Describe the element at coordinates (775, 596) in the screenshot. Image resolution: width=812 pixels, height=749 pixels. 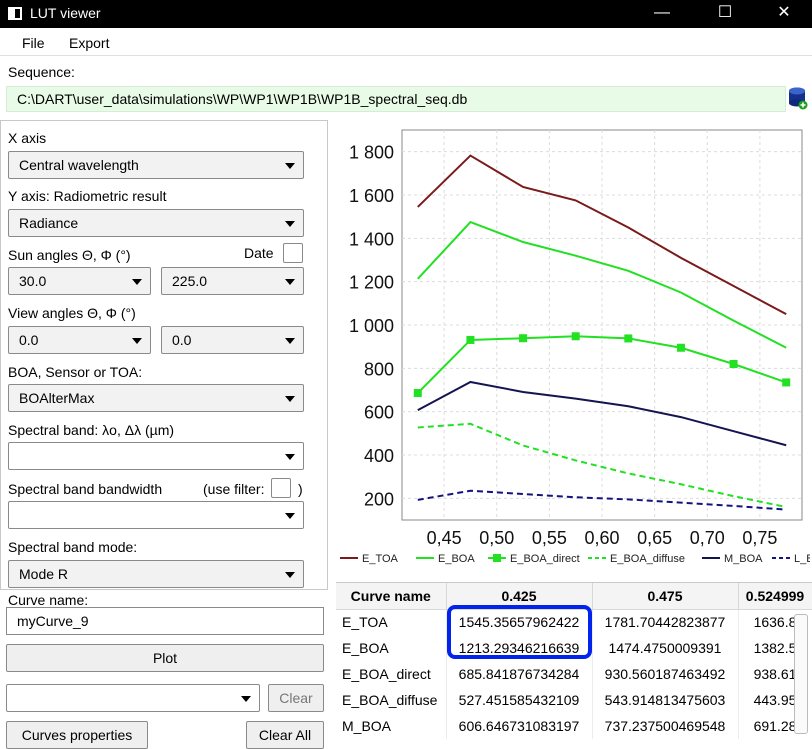
I see `column-header: 0.524999` at that location.